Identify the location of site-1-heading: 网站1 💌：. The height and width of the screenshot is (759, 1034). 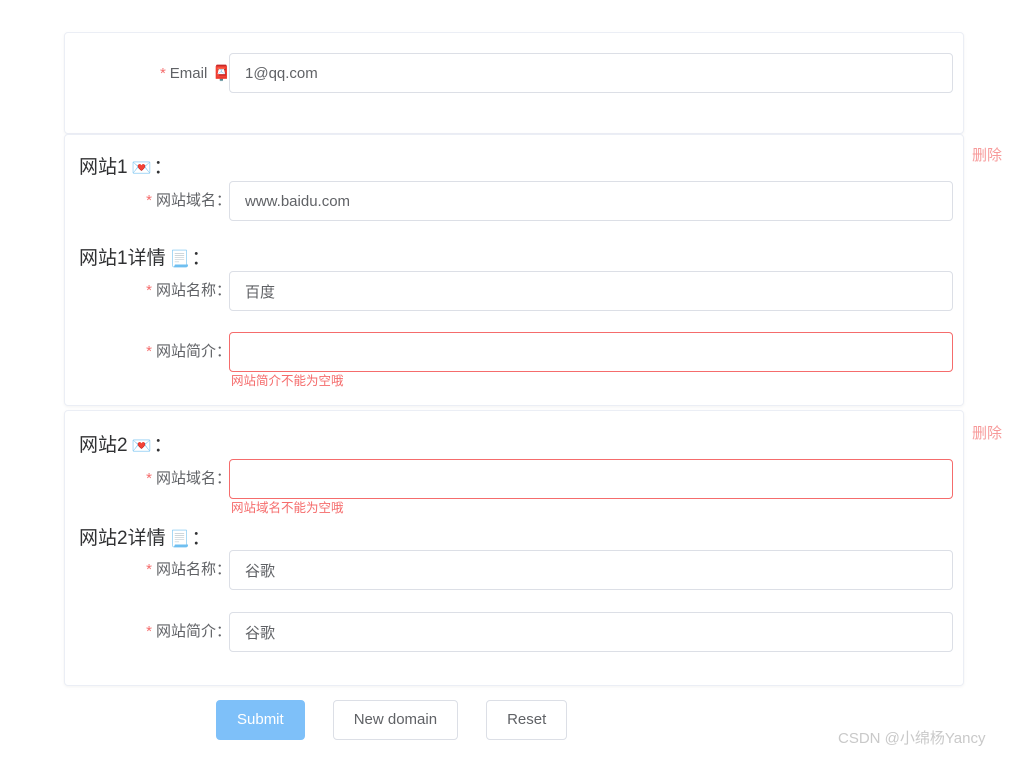
(126, 168).